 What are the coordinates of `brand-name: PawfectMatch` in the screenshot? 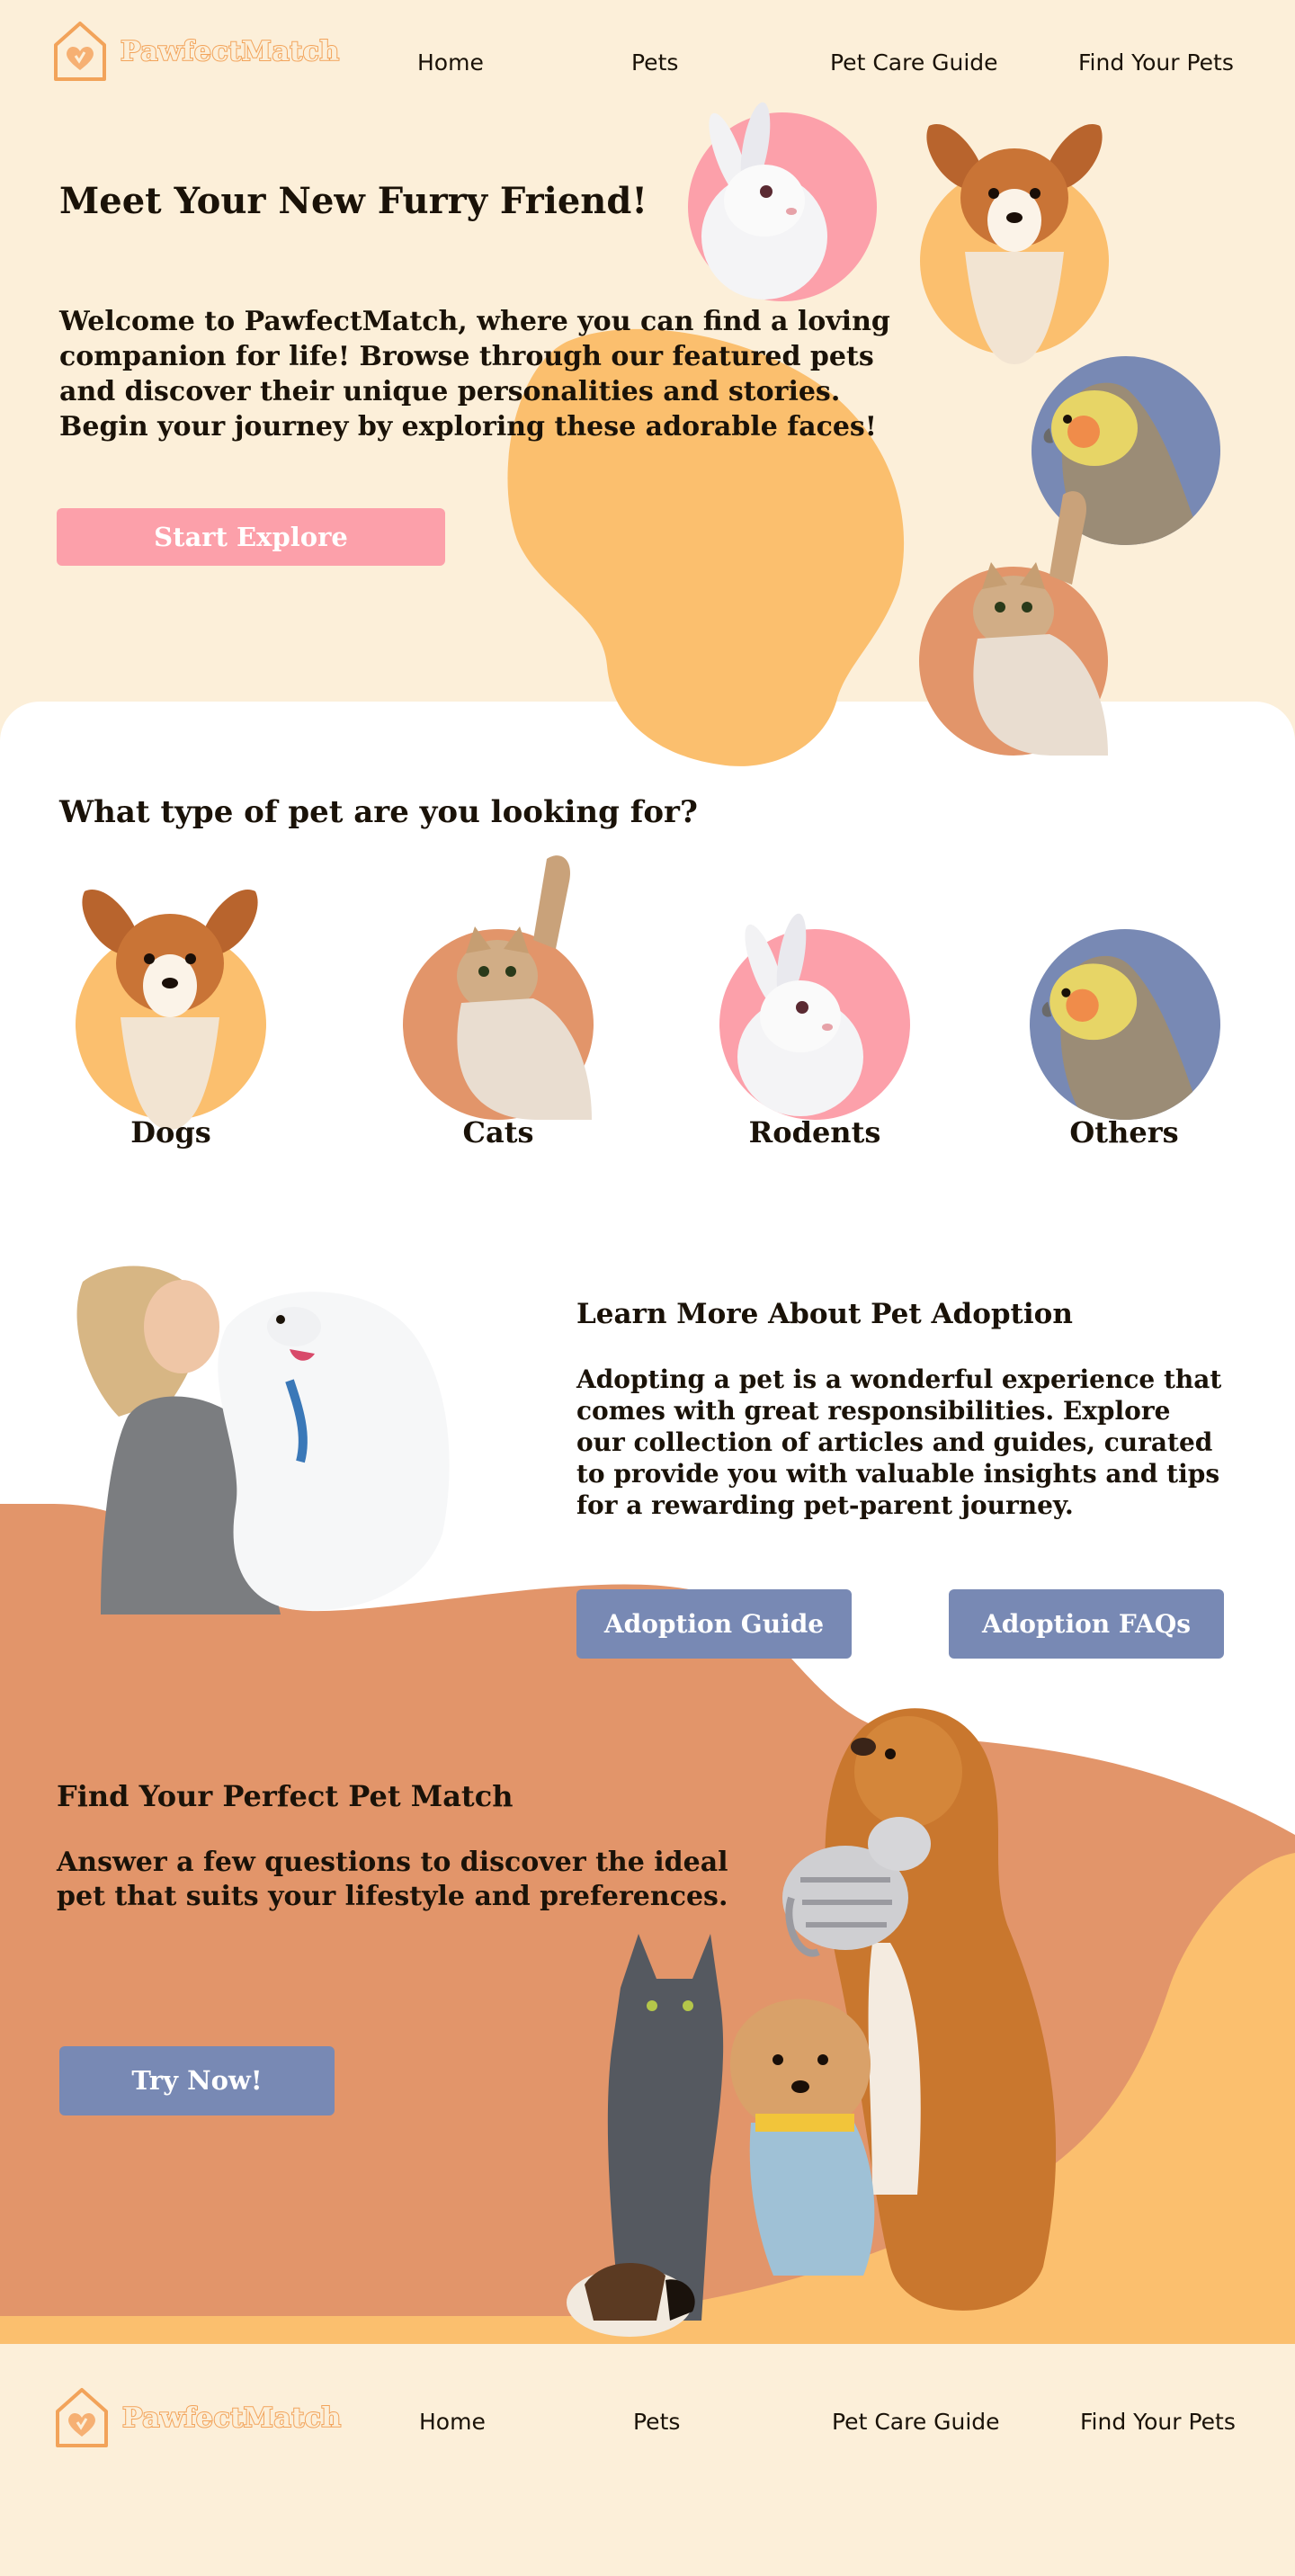 It's located at (230, 51).